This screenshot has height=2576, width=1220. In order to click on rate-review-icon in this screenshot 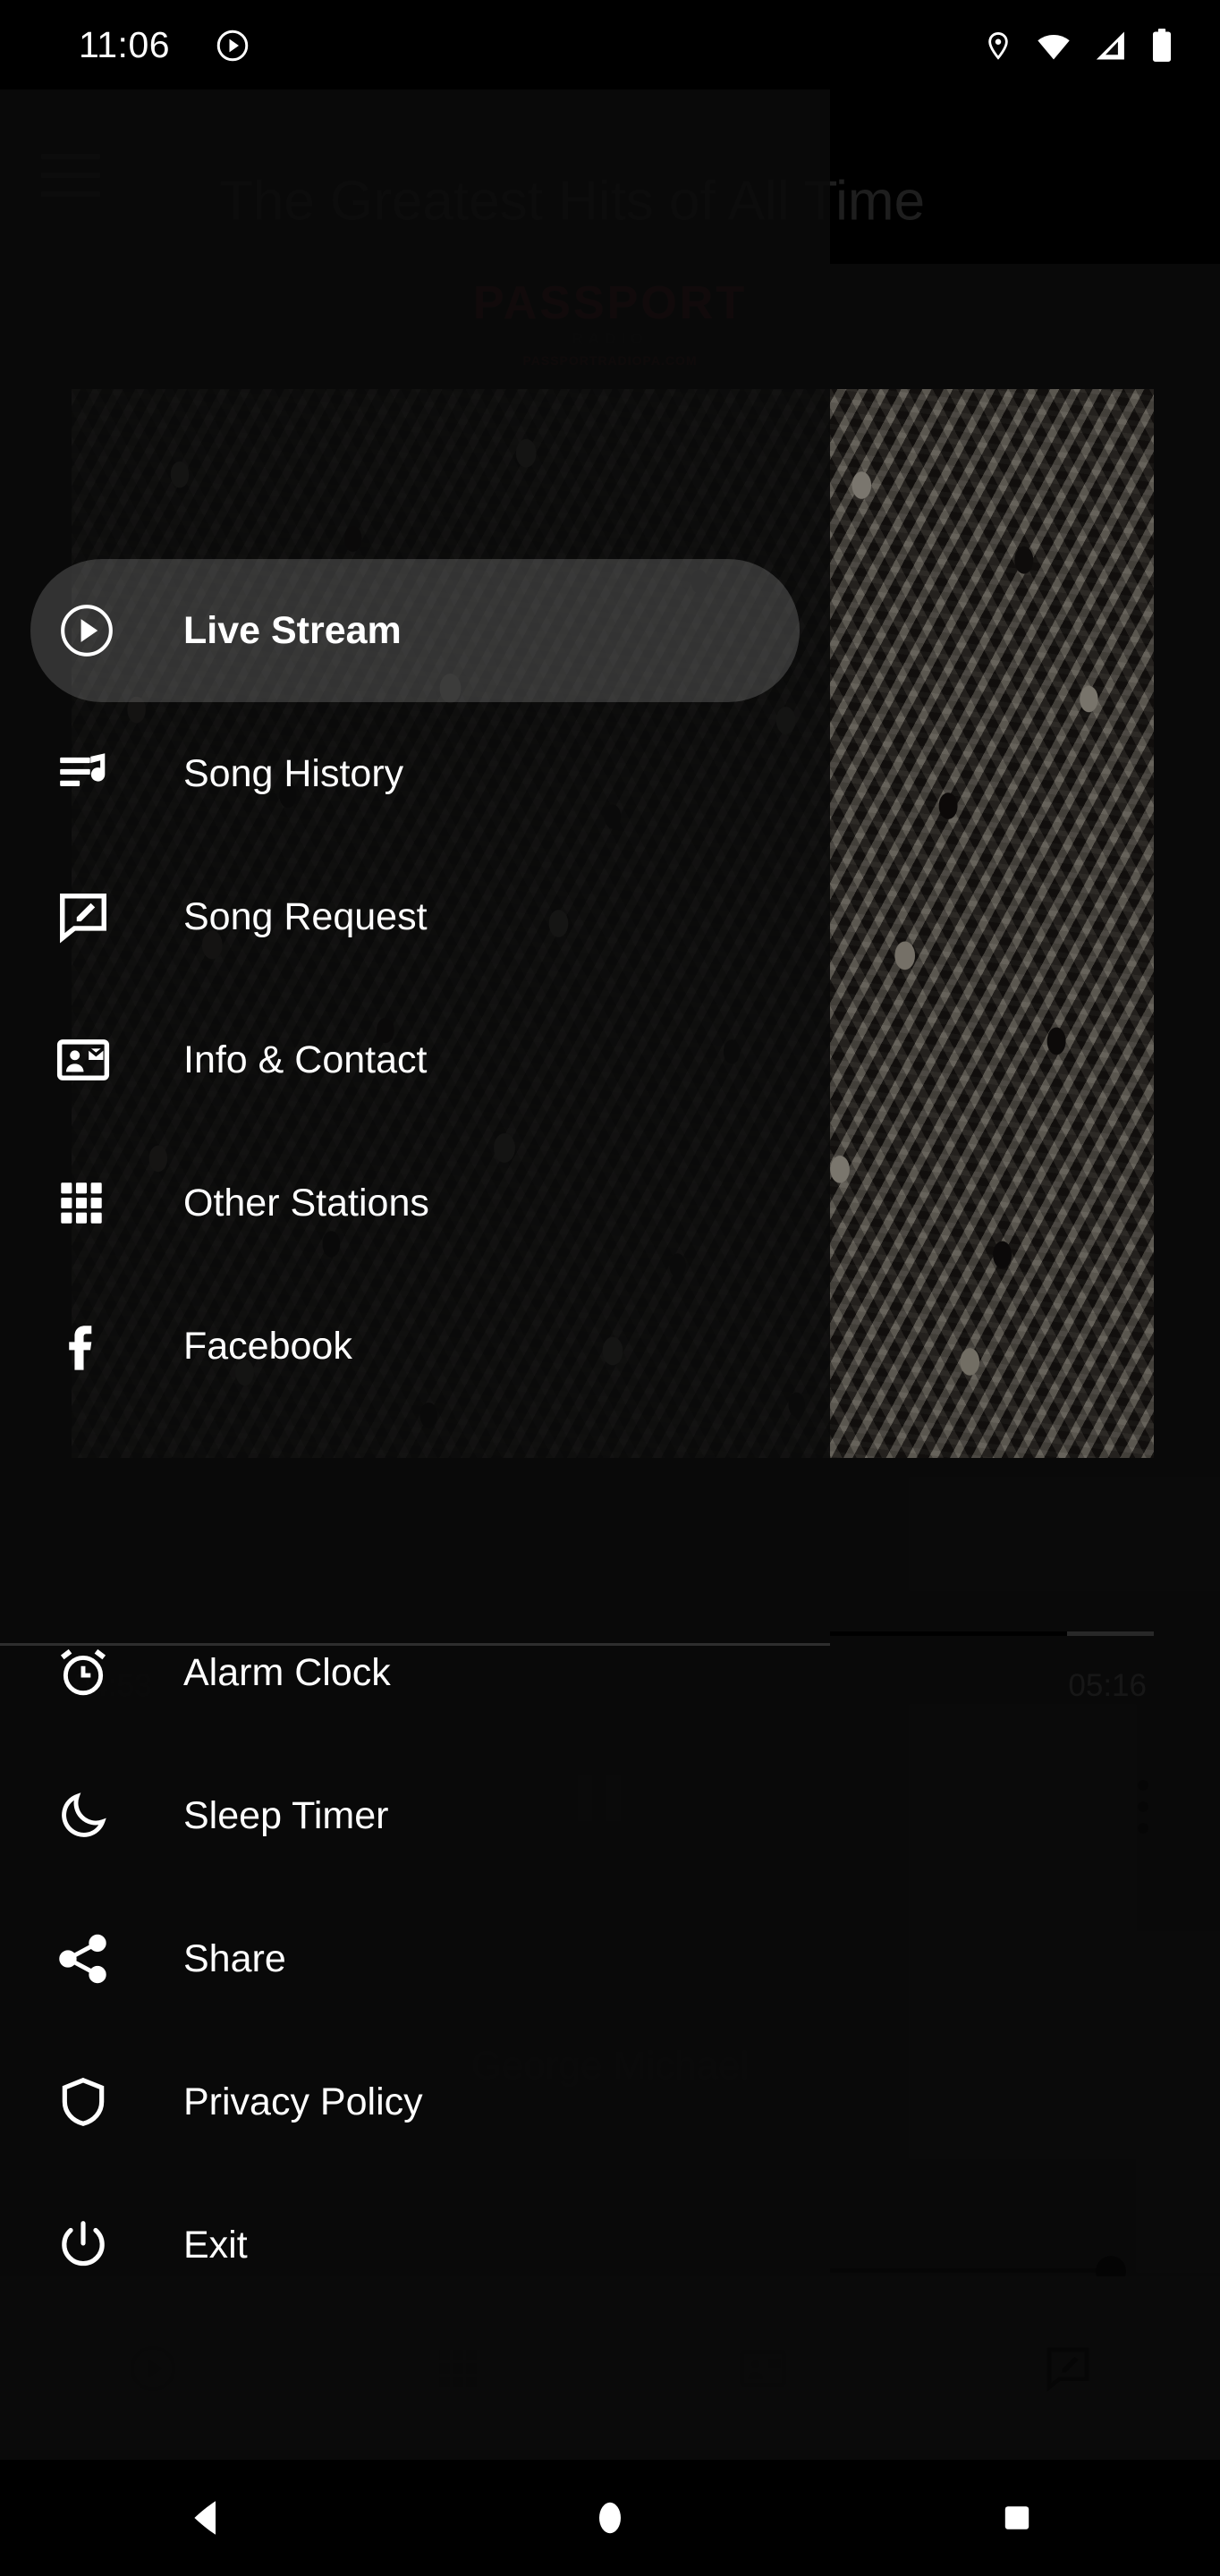, I will do `click(87, 917)`.